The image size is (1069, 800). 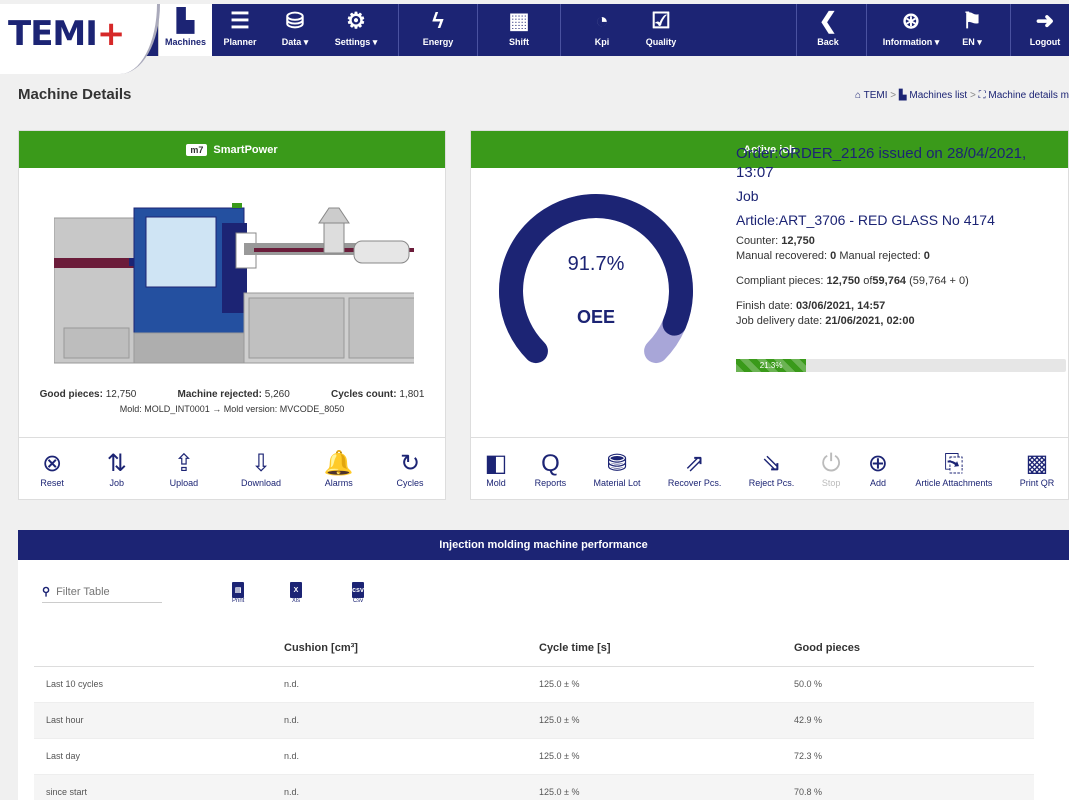 I want to click on nav-language: ⚑ EN ▾, so click(x=972, y=30).